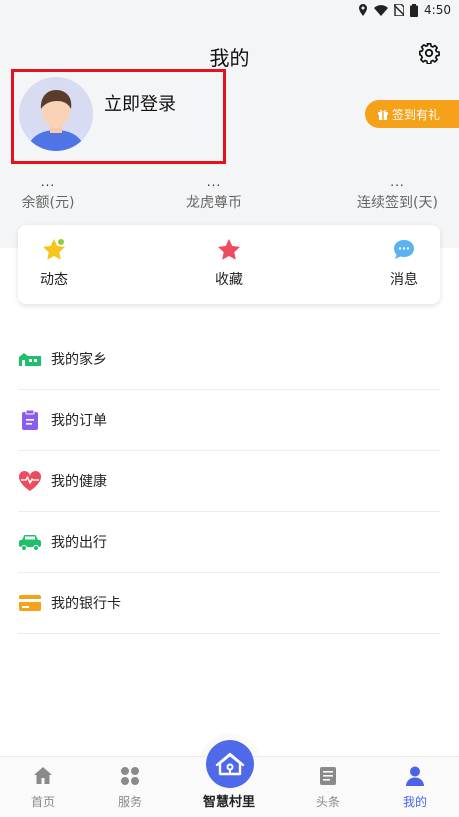  Describe the element at coordinates (397, 203) in the screenshot. I see `stat-sign-days-label: 连续签到(天)` at that location.